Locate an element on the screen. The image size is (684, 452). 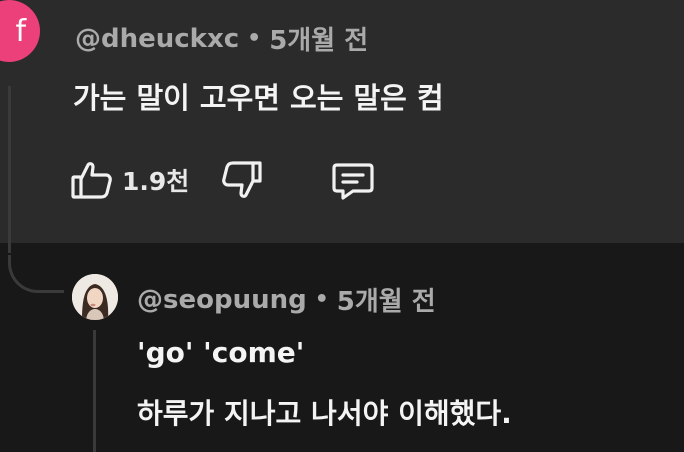
reply-text-line-2: 하루가 지나고 나서야 이해했다. is located at coordinates (324, 413).